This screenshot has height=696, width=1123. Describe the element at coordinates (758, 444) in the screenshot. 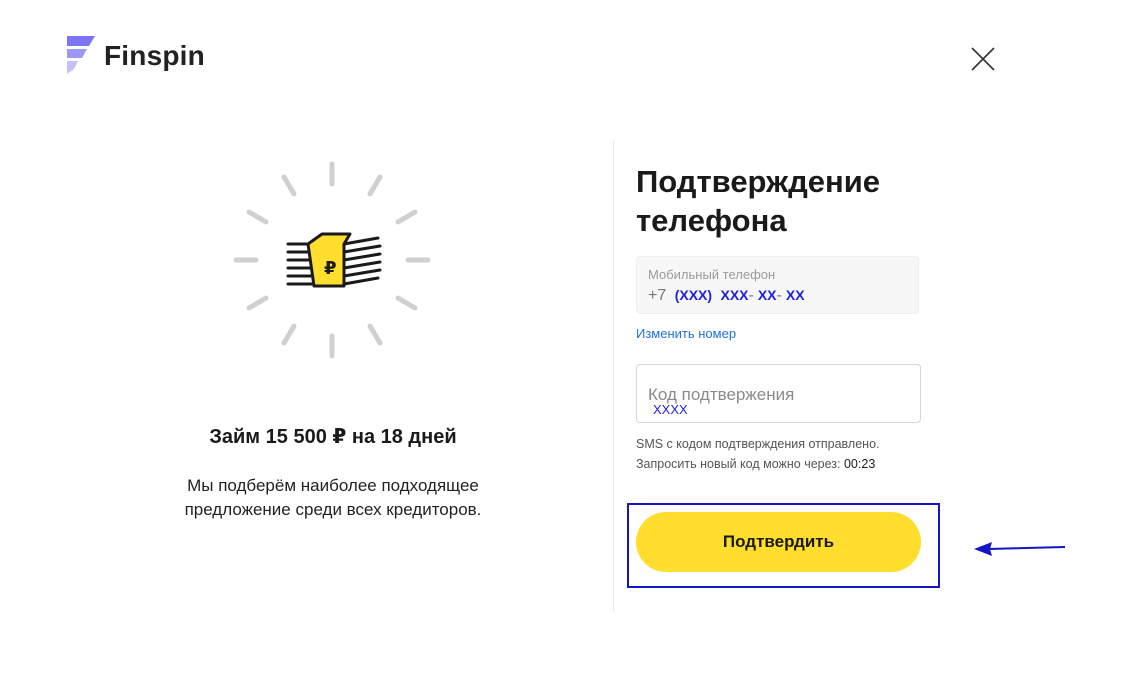

I see `sms-sent-text: SMS с кодом подтверждения отправлено.` at that location.